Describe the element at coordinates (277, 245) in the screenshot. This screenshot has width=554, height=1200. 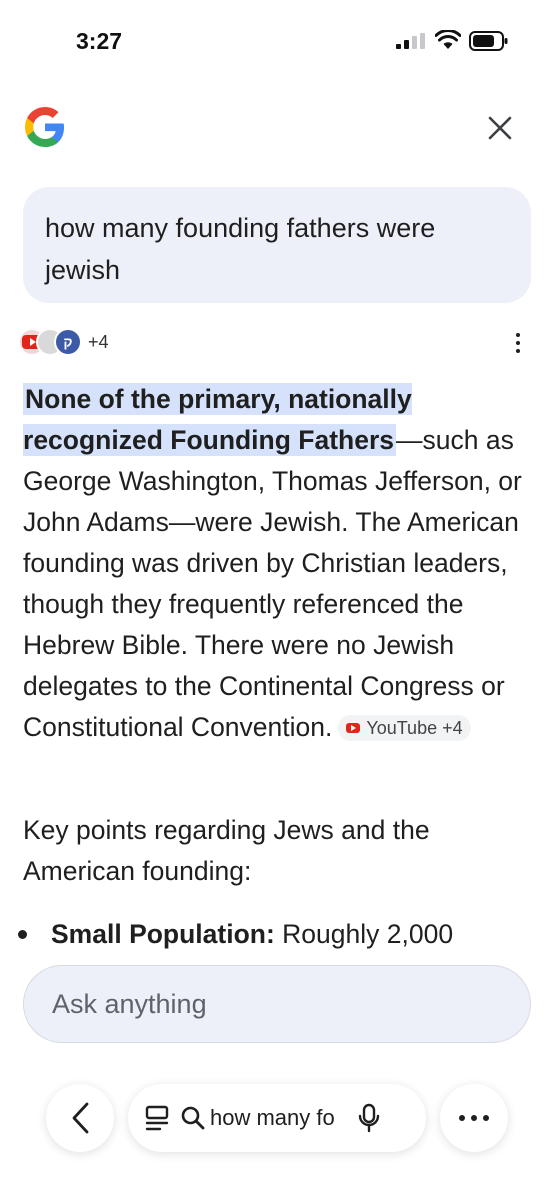
I see `query-bubble: how many founding fathers were jewish` at that location.